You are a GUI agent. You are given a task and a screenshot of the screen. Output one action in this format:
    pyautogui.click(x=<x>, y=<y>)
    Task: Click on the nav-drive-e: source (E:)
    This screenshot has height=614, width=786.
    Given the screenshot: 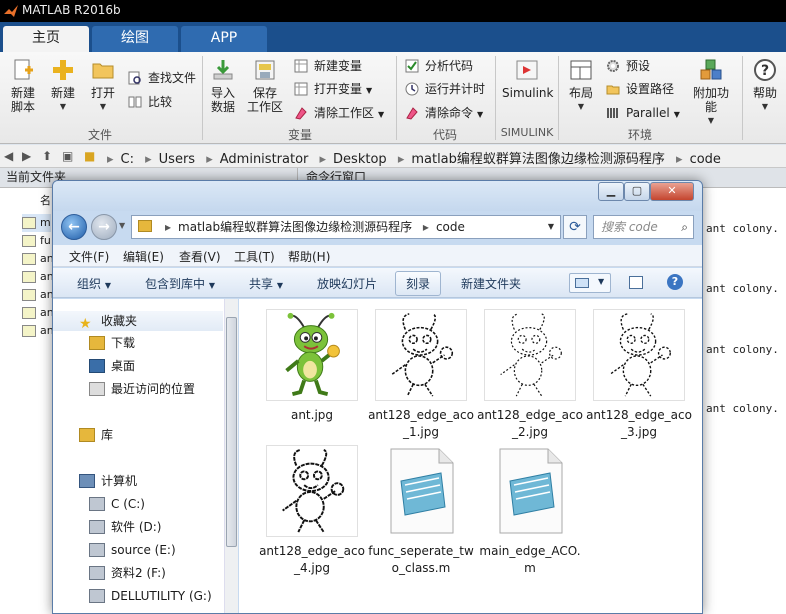 What is the action you would take?
    pyautogui.click(x=132, y=550)
    